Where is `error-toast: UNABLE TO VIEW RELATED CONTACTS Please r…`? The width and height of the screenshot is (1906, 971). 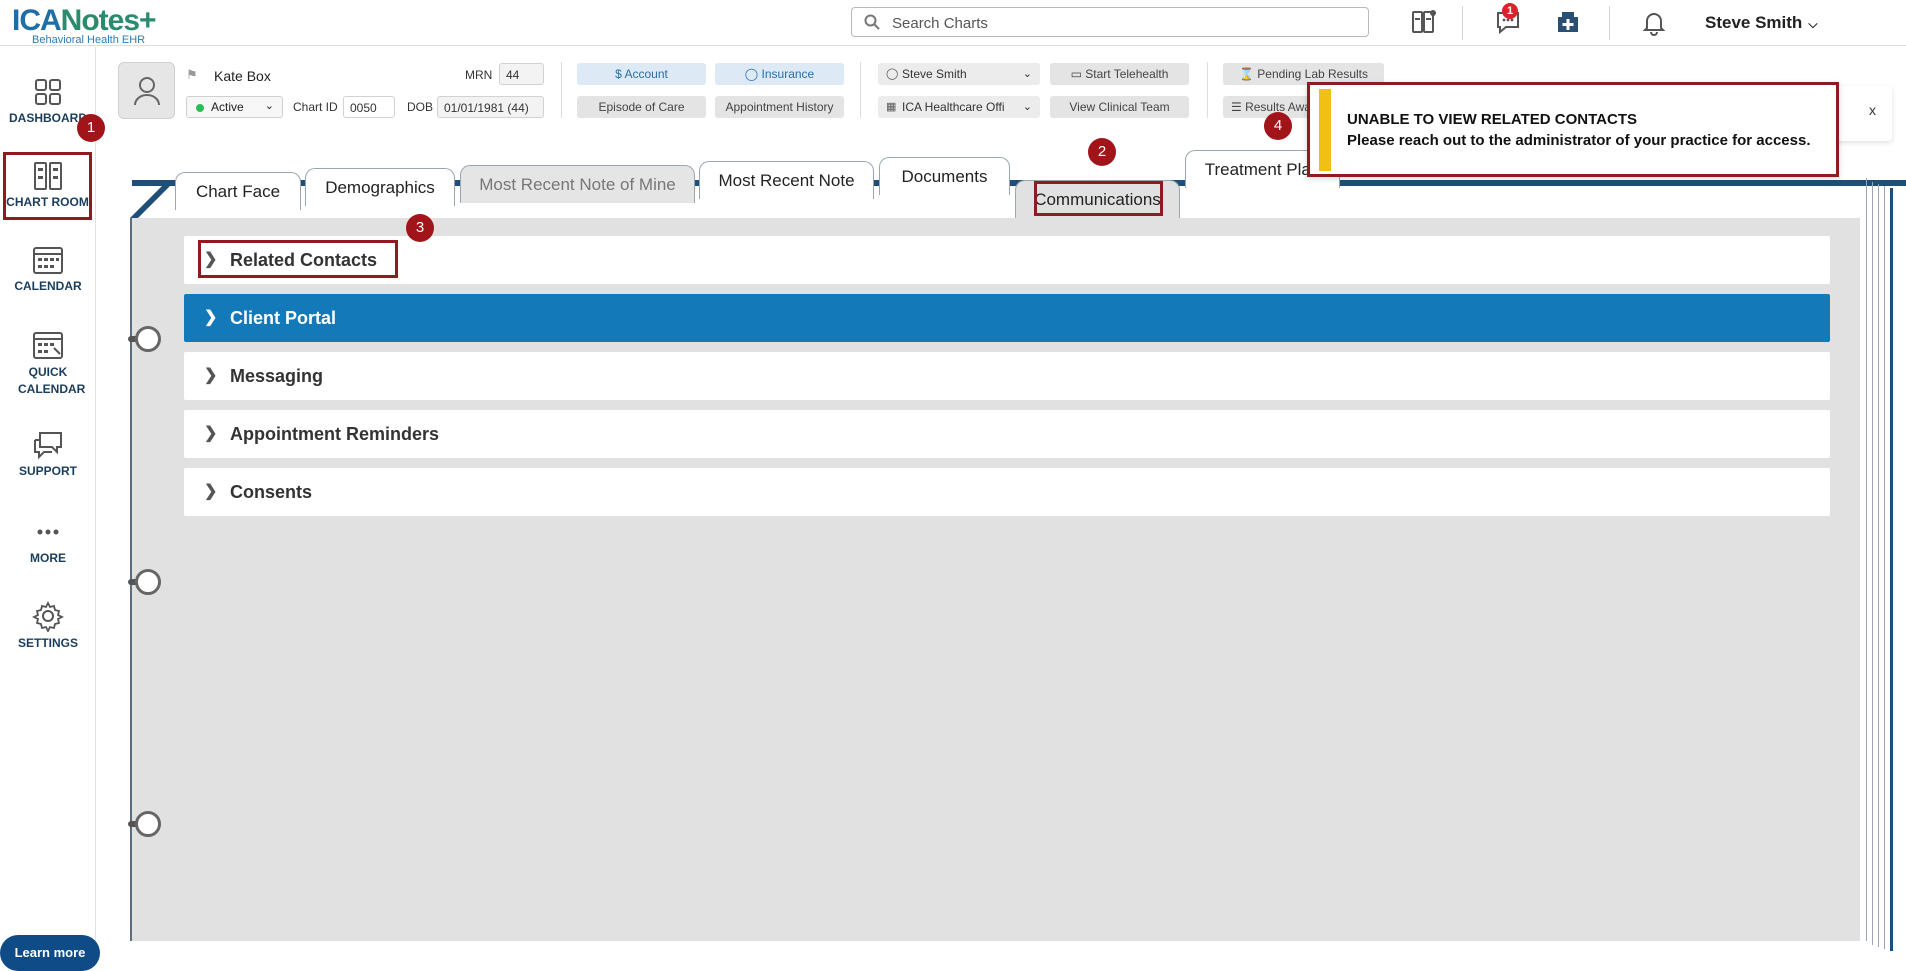 error-toast: UNABLE TO VIEW RELATED CONTACTS Please r… is located at coordinates (1573, 129).